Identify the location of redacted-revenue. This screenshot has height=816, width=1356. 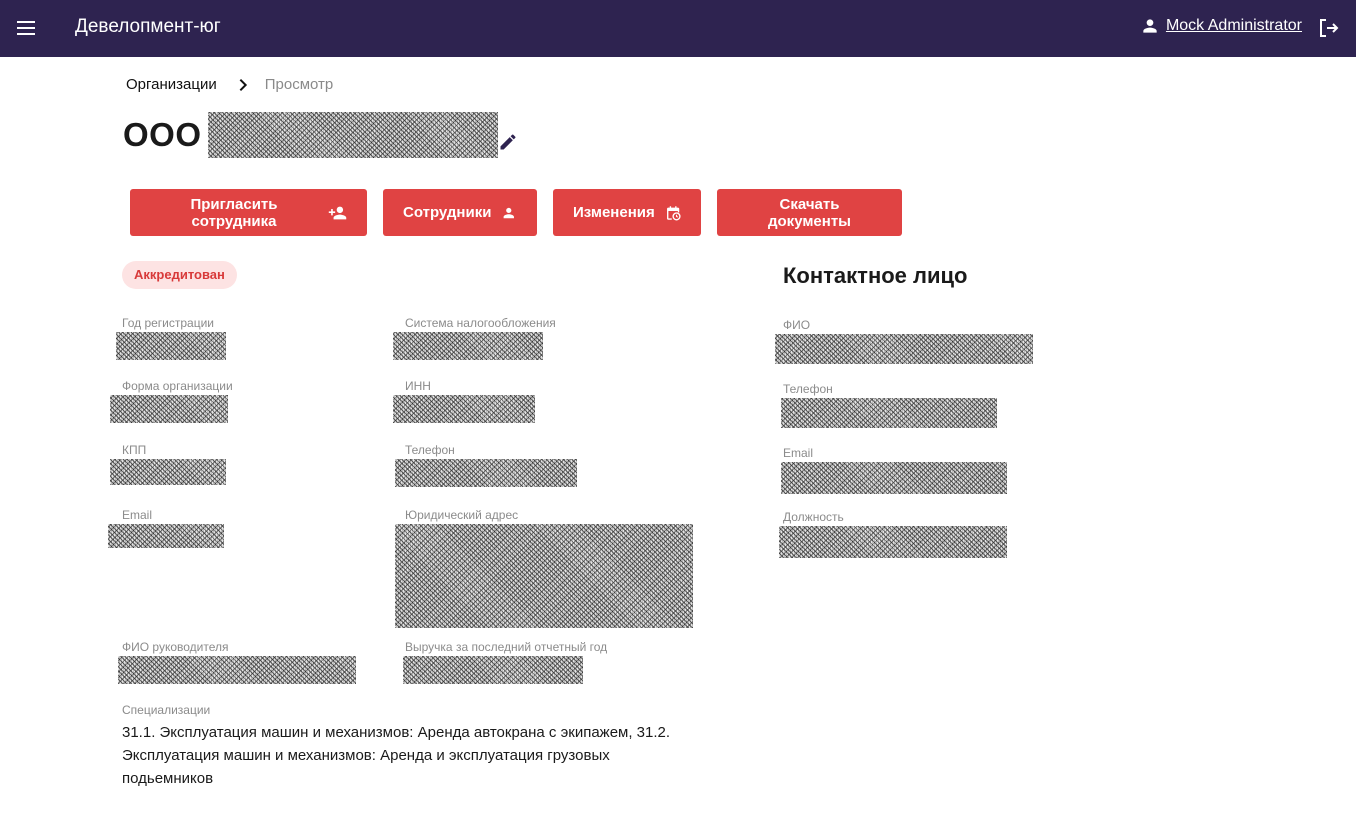
(493, 670).